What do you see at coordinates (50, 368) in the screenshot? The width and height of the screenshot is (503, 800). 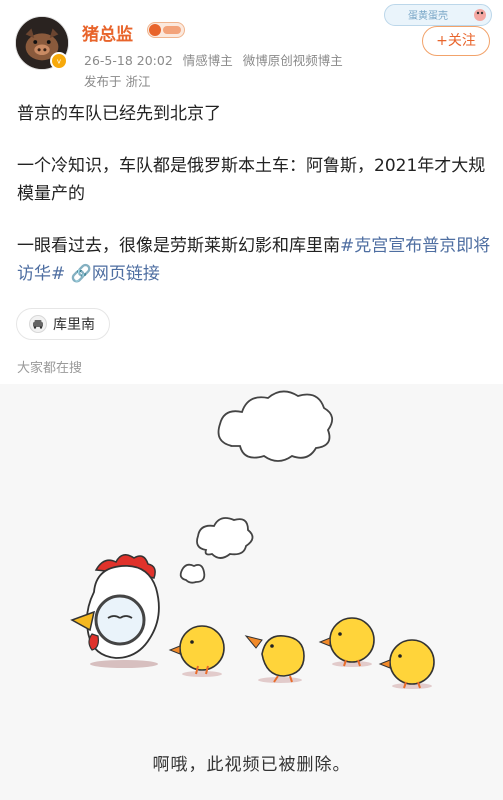 I see `trending-search-label: 大家都在搜` at bounding box center [50, 368].